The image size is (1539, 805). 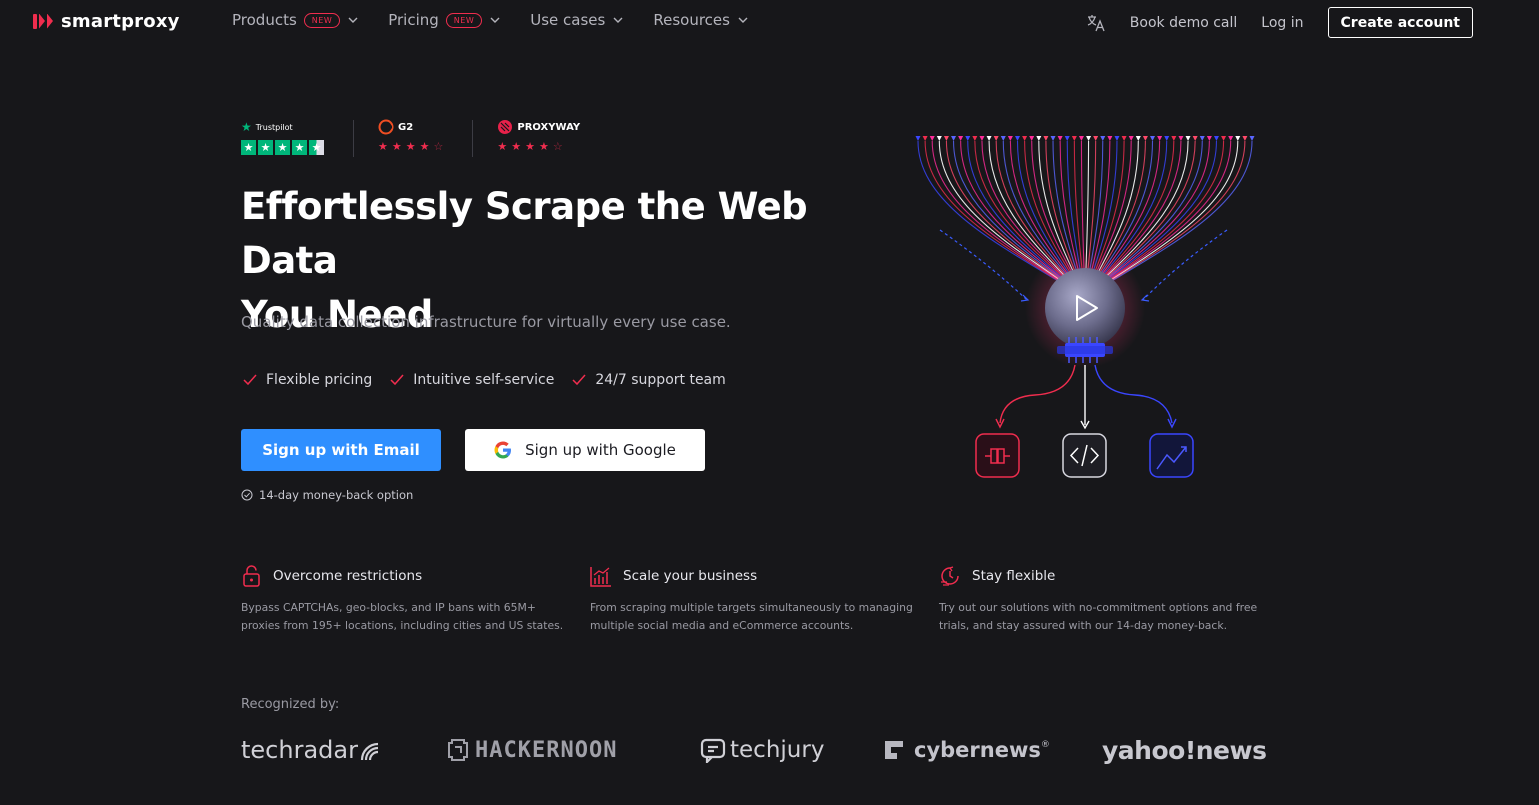 What do you see at coordinates (341, 450) in the screenshot?
I see `signup-email-button: Sign up with Email` at bounding box center [341, 450].